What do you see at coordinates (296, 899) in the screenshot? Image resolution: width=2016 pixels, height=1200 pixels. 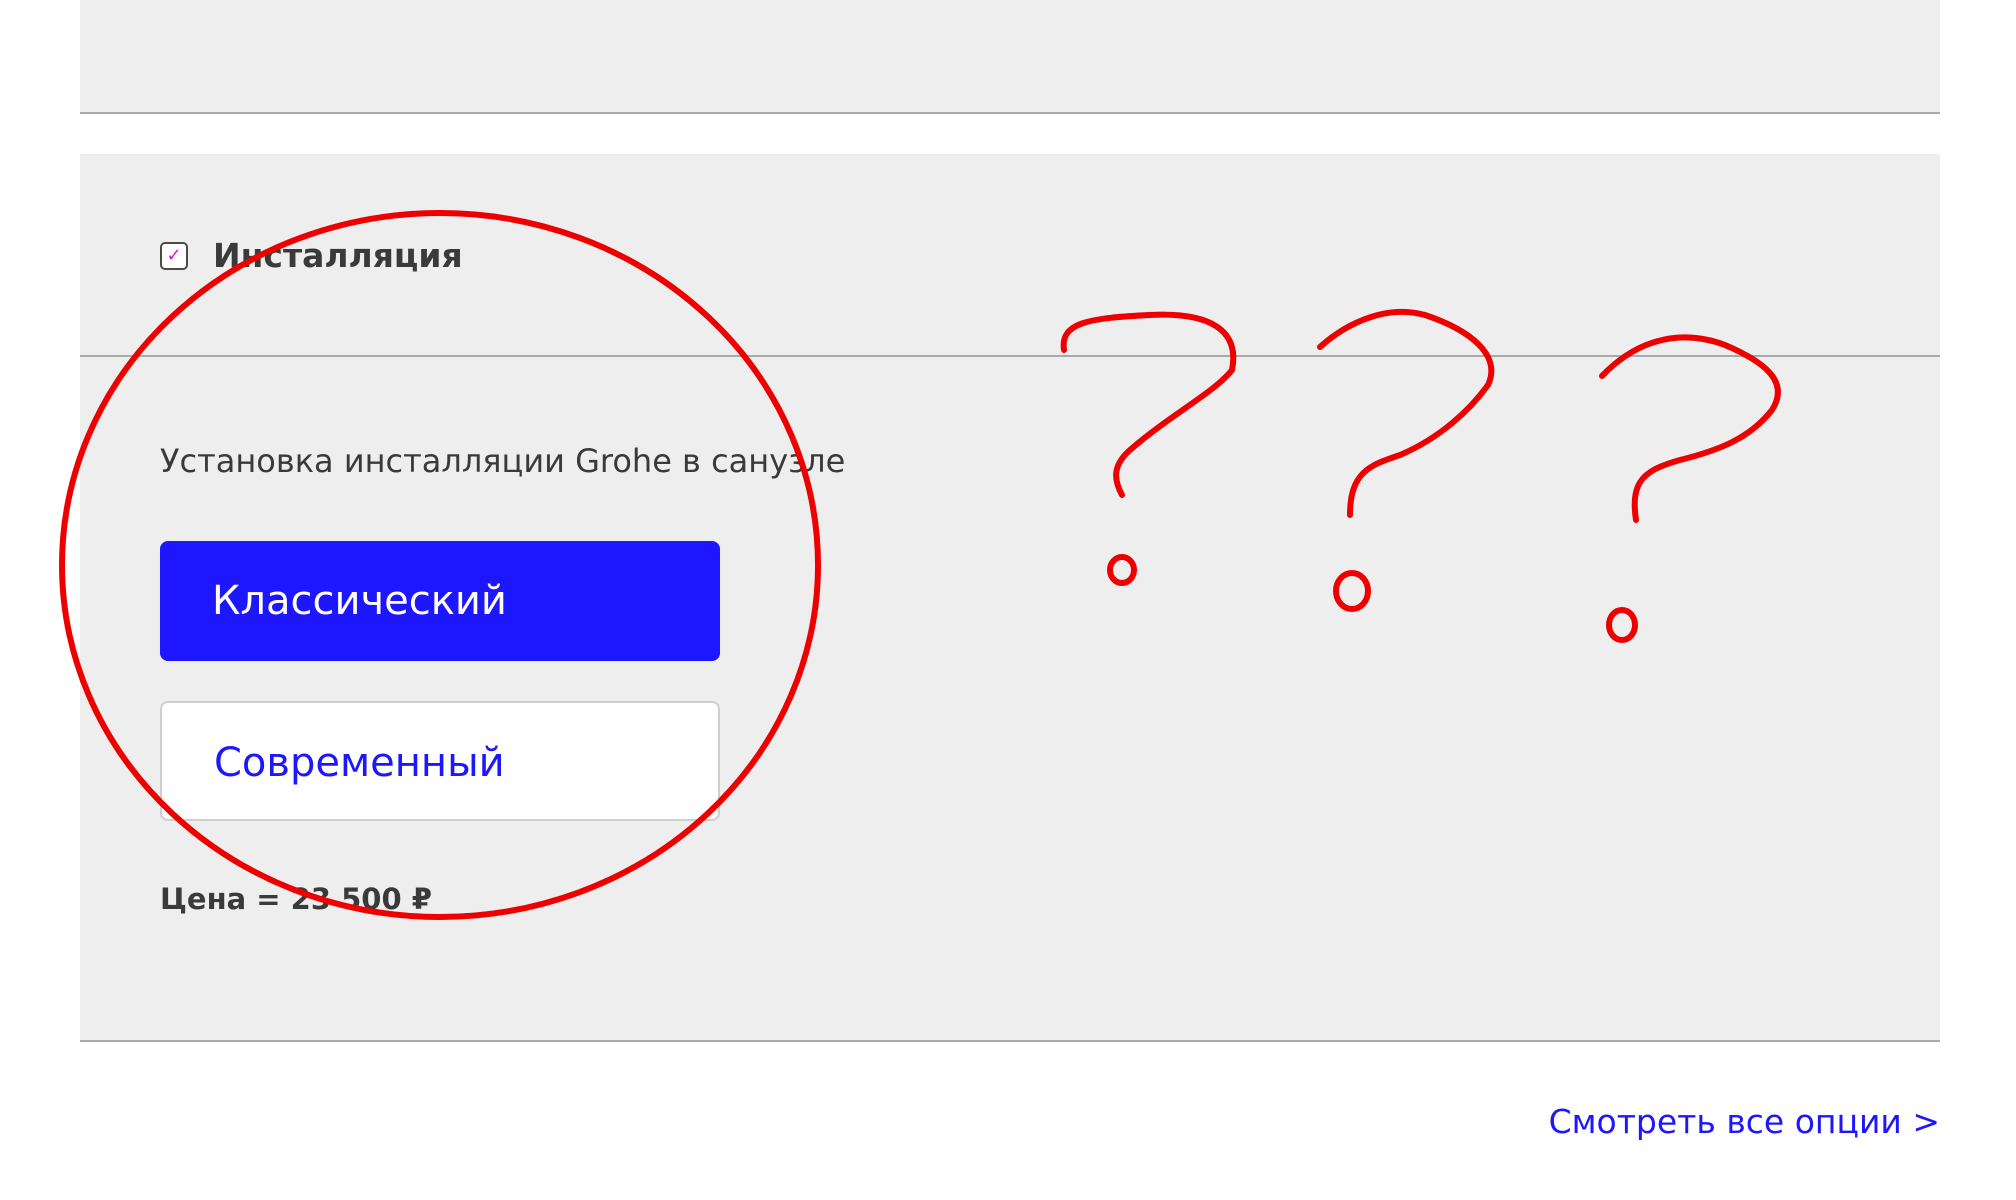 I see `option-price: Цена = 23 500 ₽` at bounding box center [296, 899].